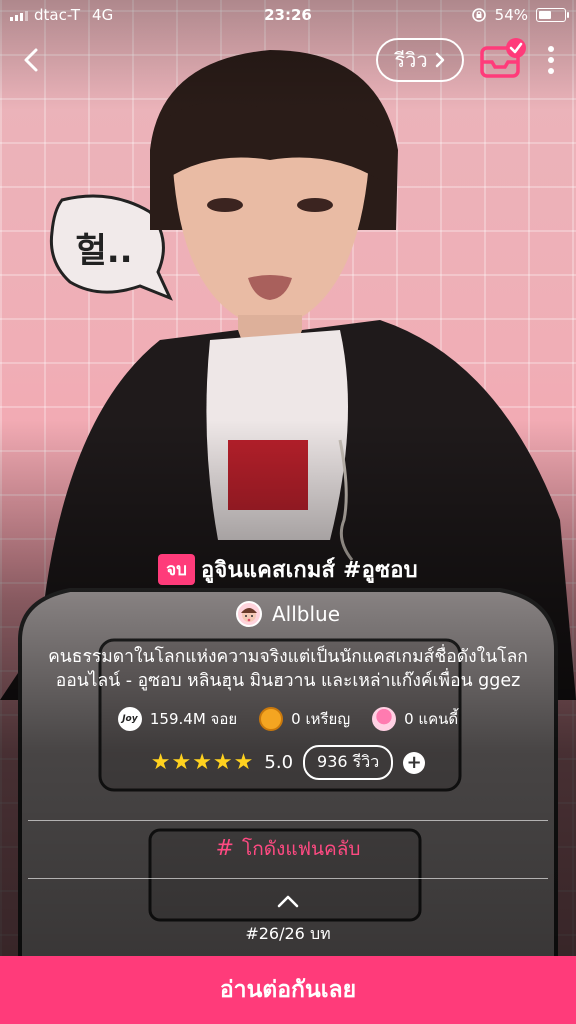  Describe the element at coordinates (431, 719) in the screenshot. I see `candies-count: 0 แคนดี้` at that location.